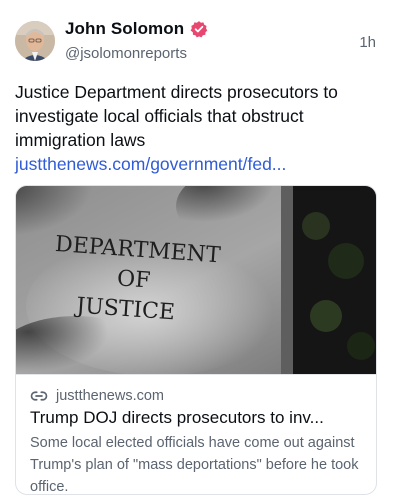 This screenshot has width=393, height=500. I want to click on card-domain-row: justthenews.com, so click(196, 396).